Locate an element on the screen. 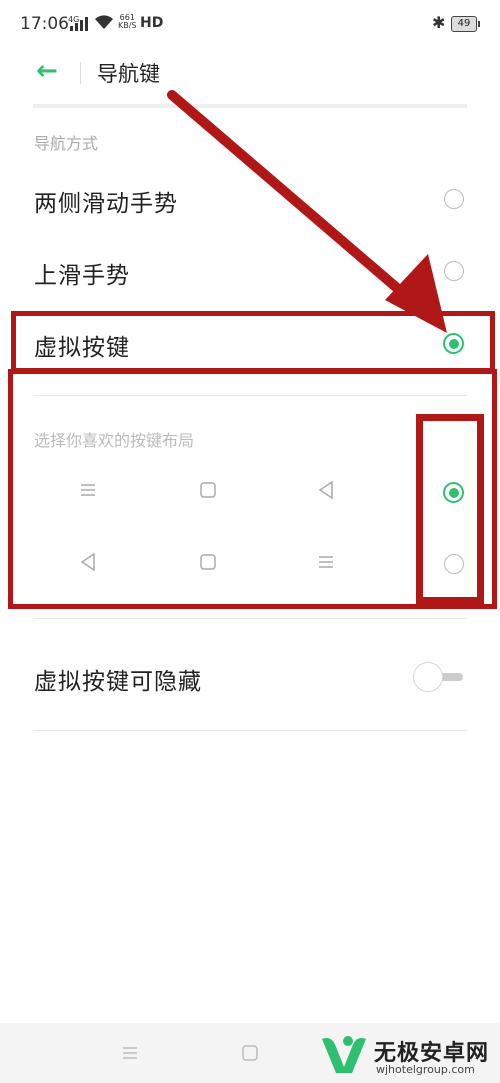  hide-virtual-keys-toggle is located at coordinates (439, 677).